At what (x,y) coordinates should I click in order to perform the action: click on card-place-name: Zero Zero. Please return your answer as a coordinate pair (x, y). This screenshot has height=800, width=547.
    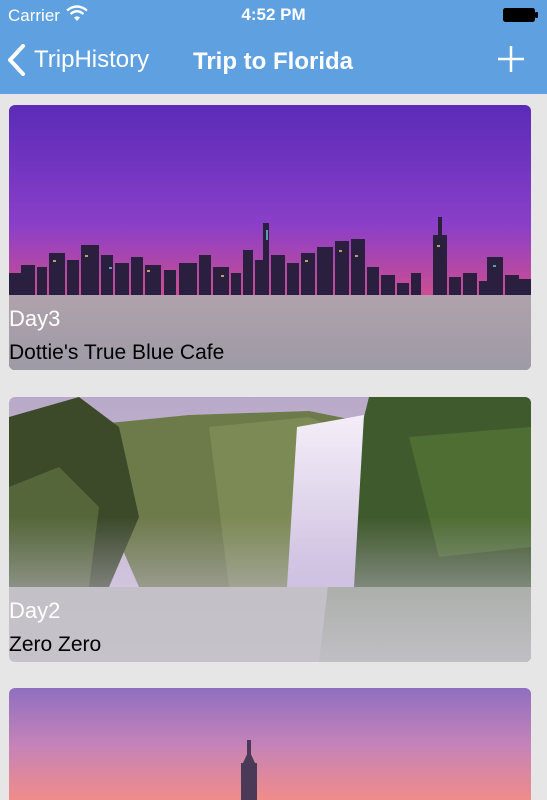
    Looking at the image, I should click on (55, 644).